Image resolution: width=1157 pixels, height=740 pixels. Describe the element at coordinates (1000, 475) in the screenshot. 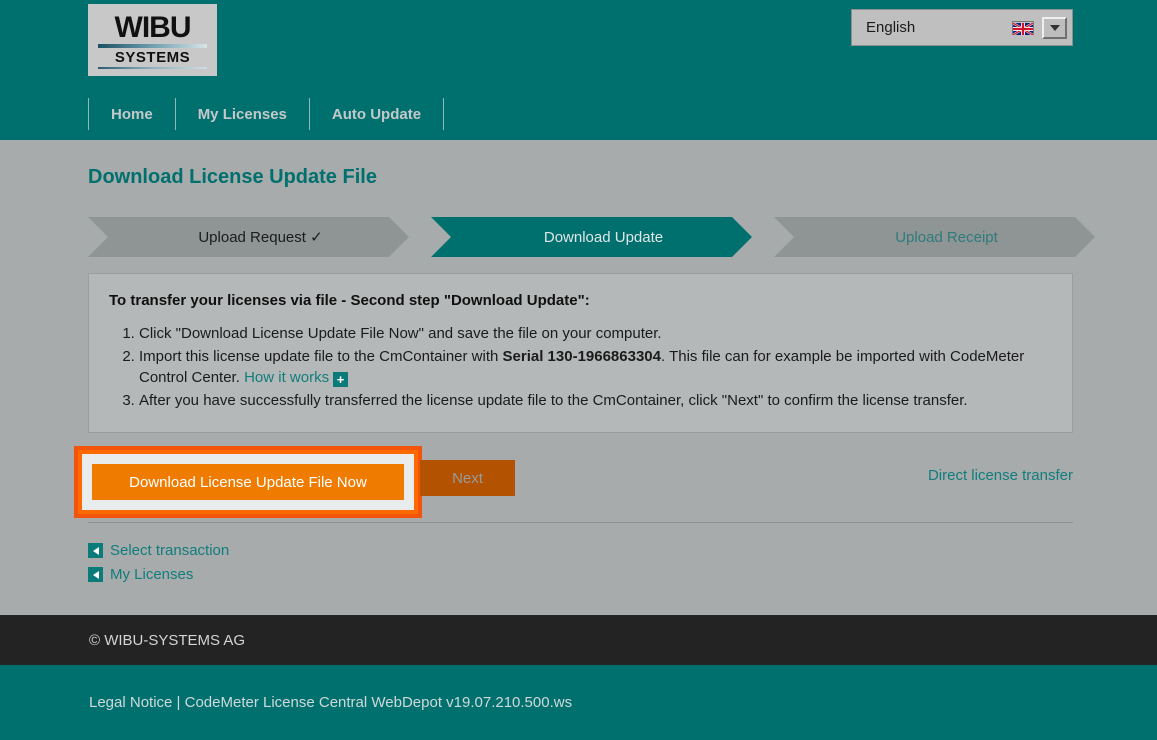

I see `direct-license-transfer-link: Direct license transfer` at that location.